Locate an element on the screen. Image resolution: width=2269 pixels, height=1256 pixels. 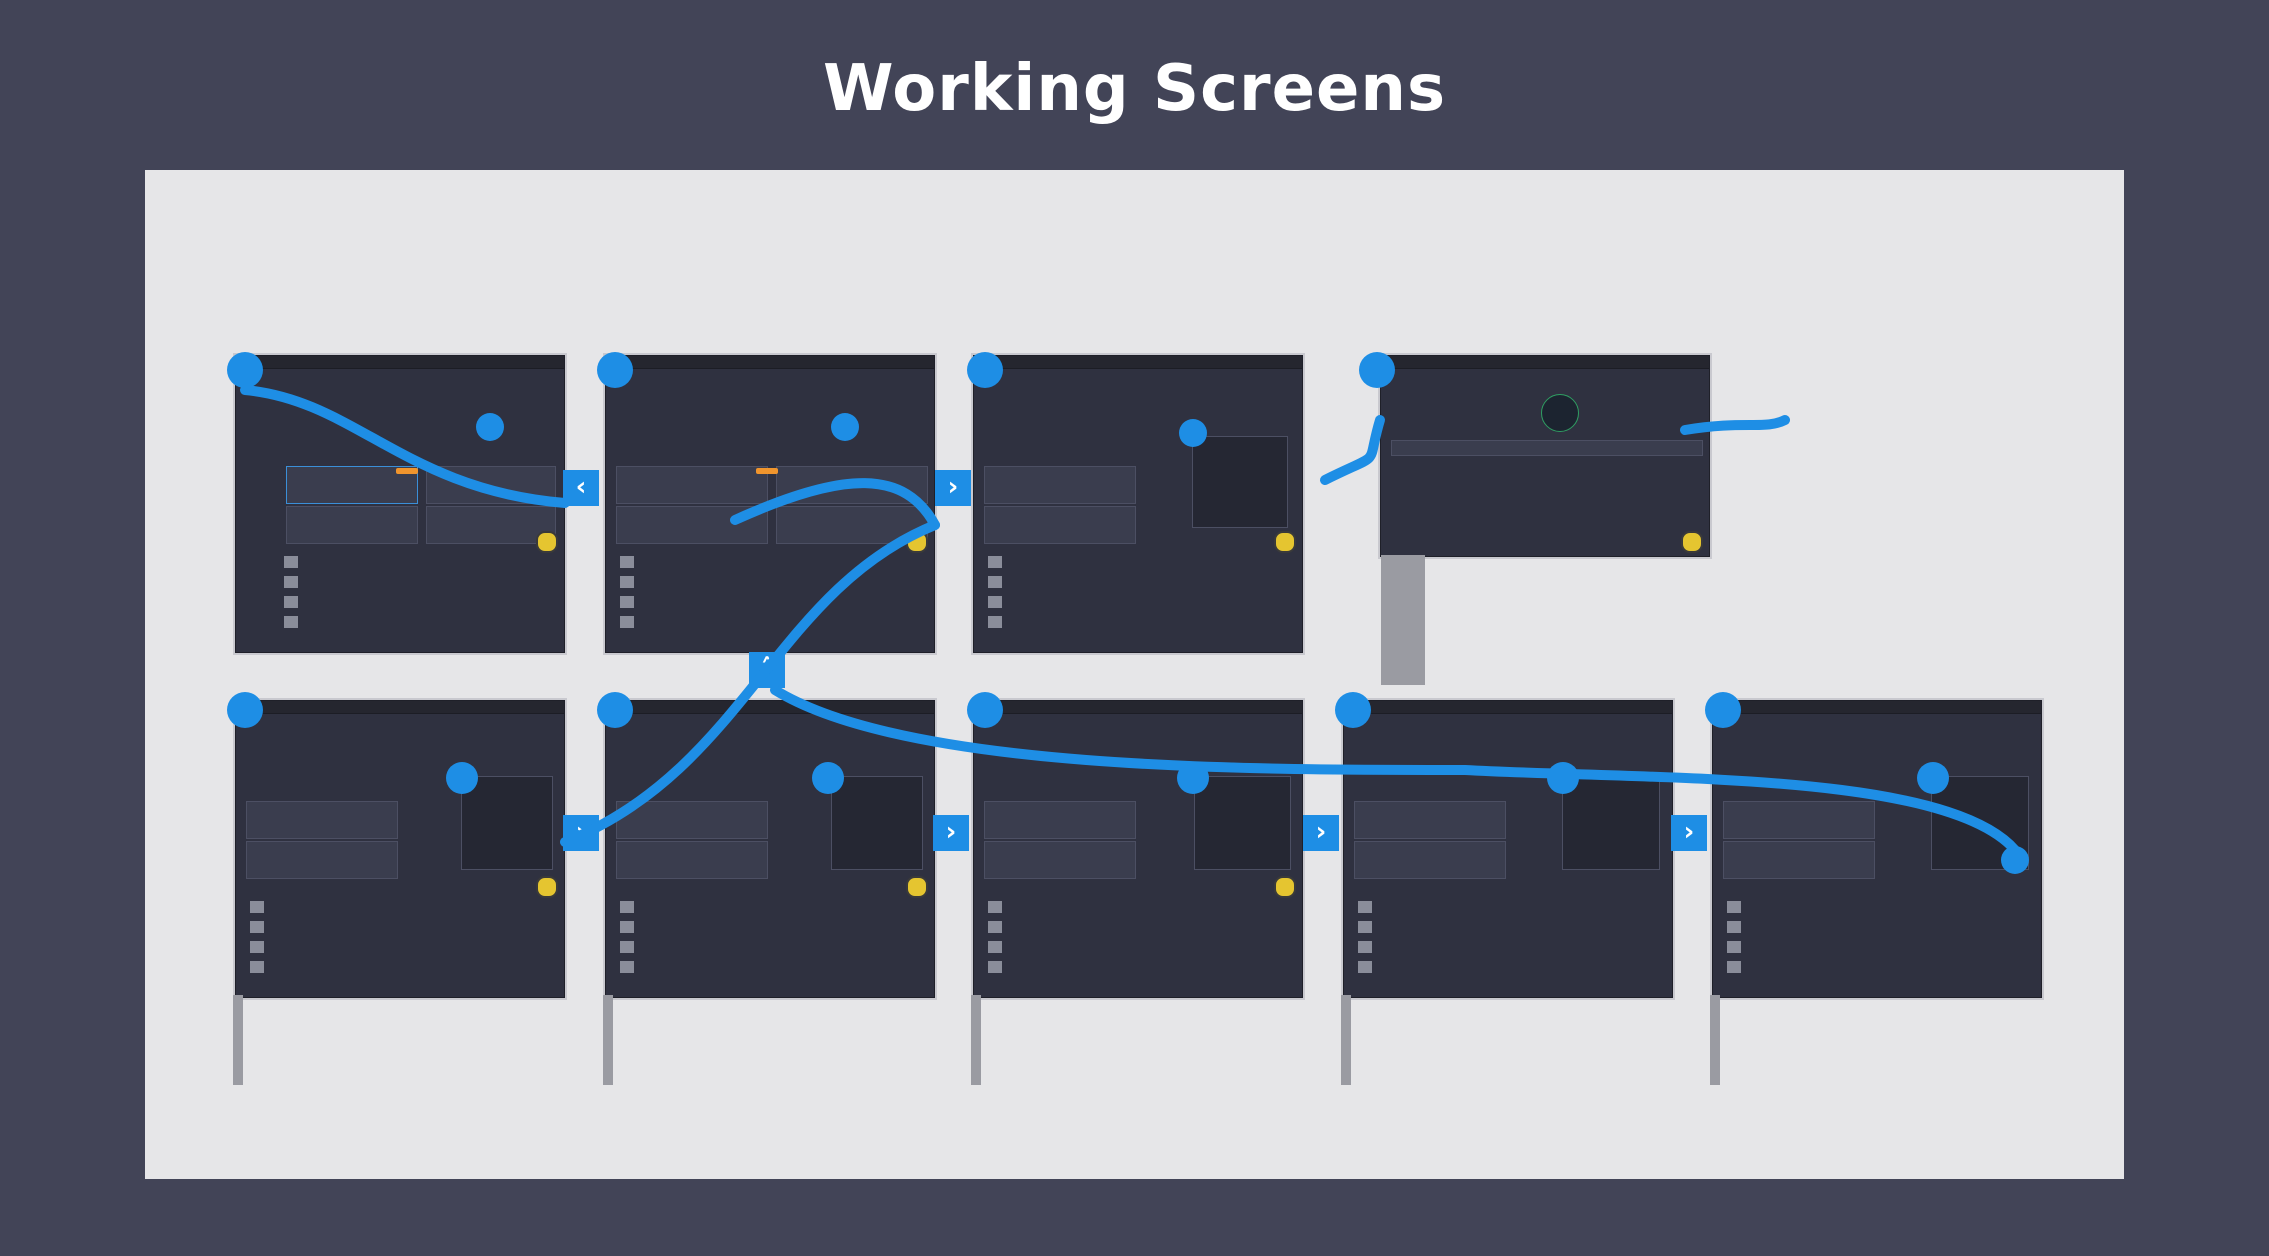
page-title: Working Screens is located at coordinates (1134, 89).